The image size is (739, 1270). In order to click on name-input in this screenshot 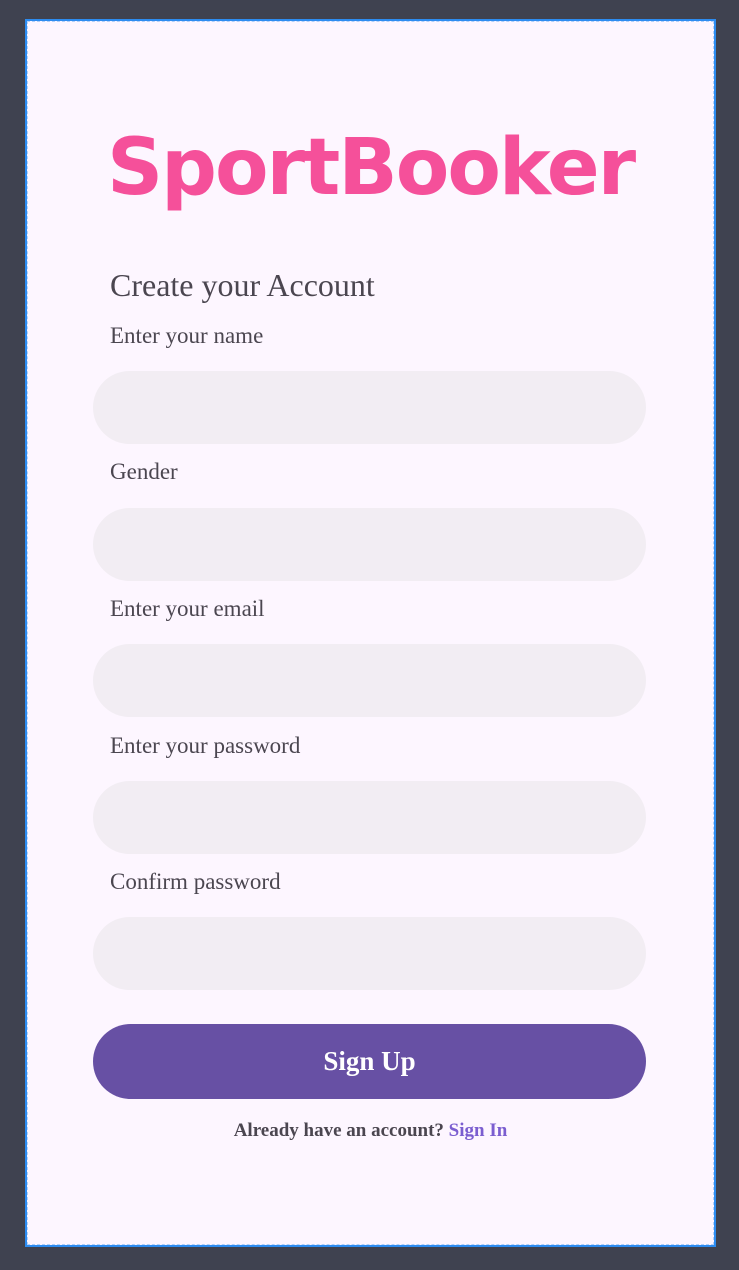, I will do `click(369, 407)`.